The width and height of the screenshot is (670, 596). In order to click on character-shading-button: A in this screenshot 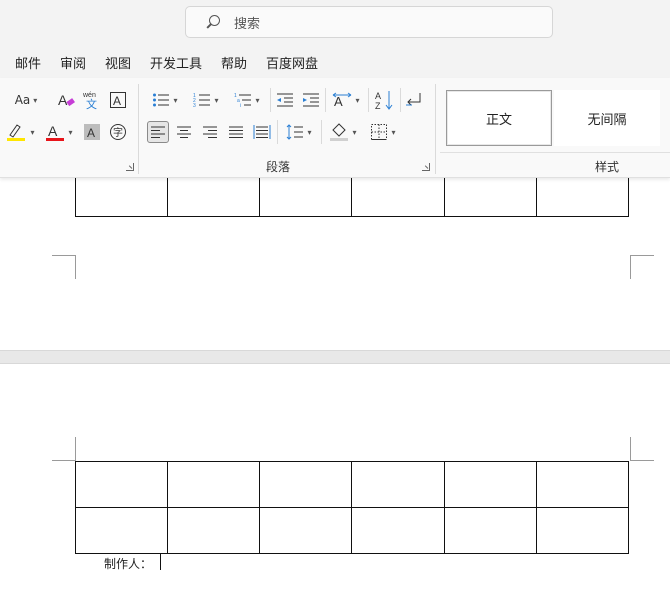, I will do `click(92, 132)`.